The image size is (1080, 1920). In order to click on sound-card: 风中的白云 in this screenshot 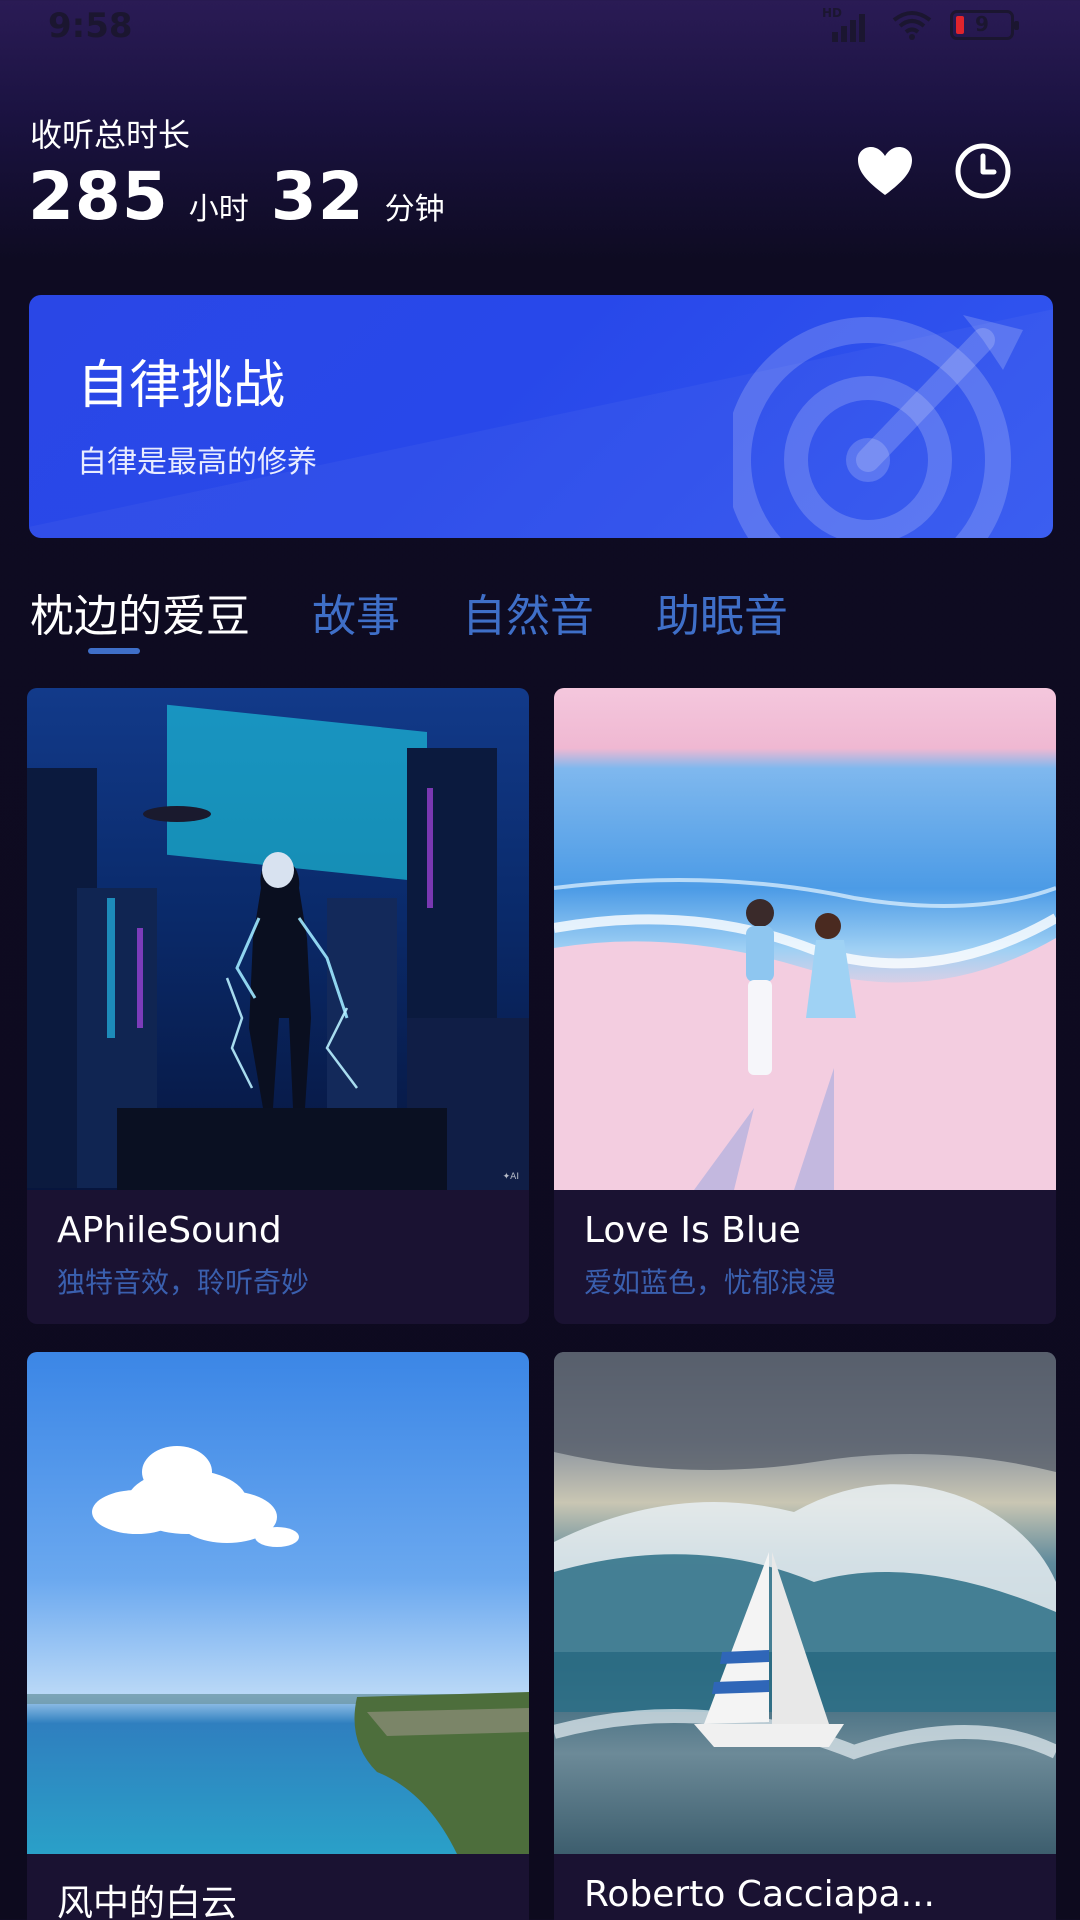, I will do `click(278, 1636)`.